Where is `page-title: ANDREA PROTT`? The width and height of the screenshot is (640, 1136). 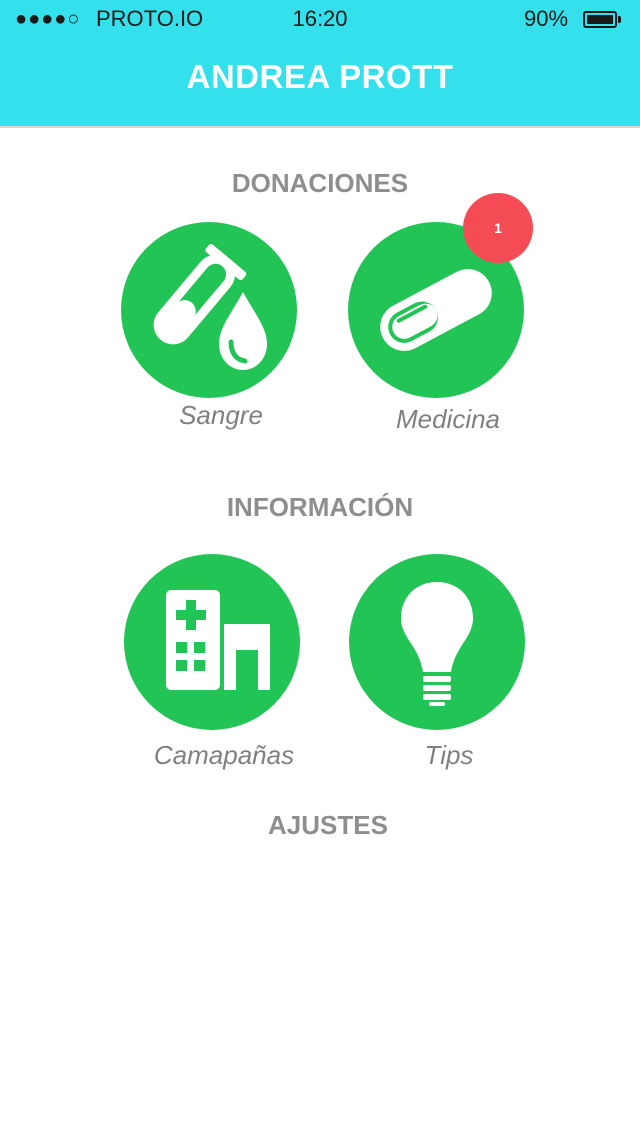
page-title: ANDREA PROTT is located at coordinates (320, 76).